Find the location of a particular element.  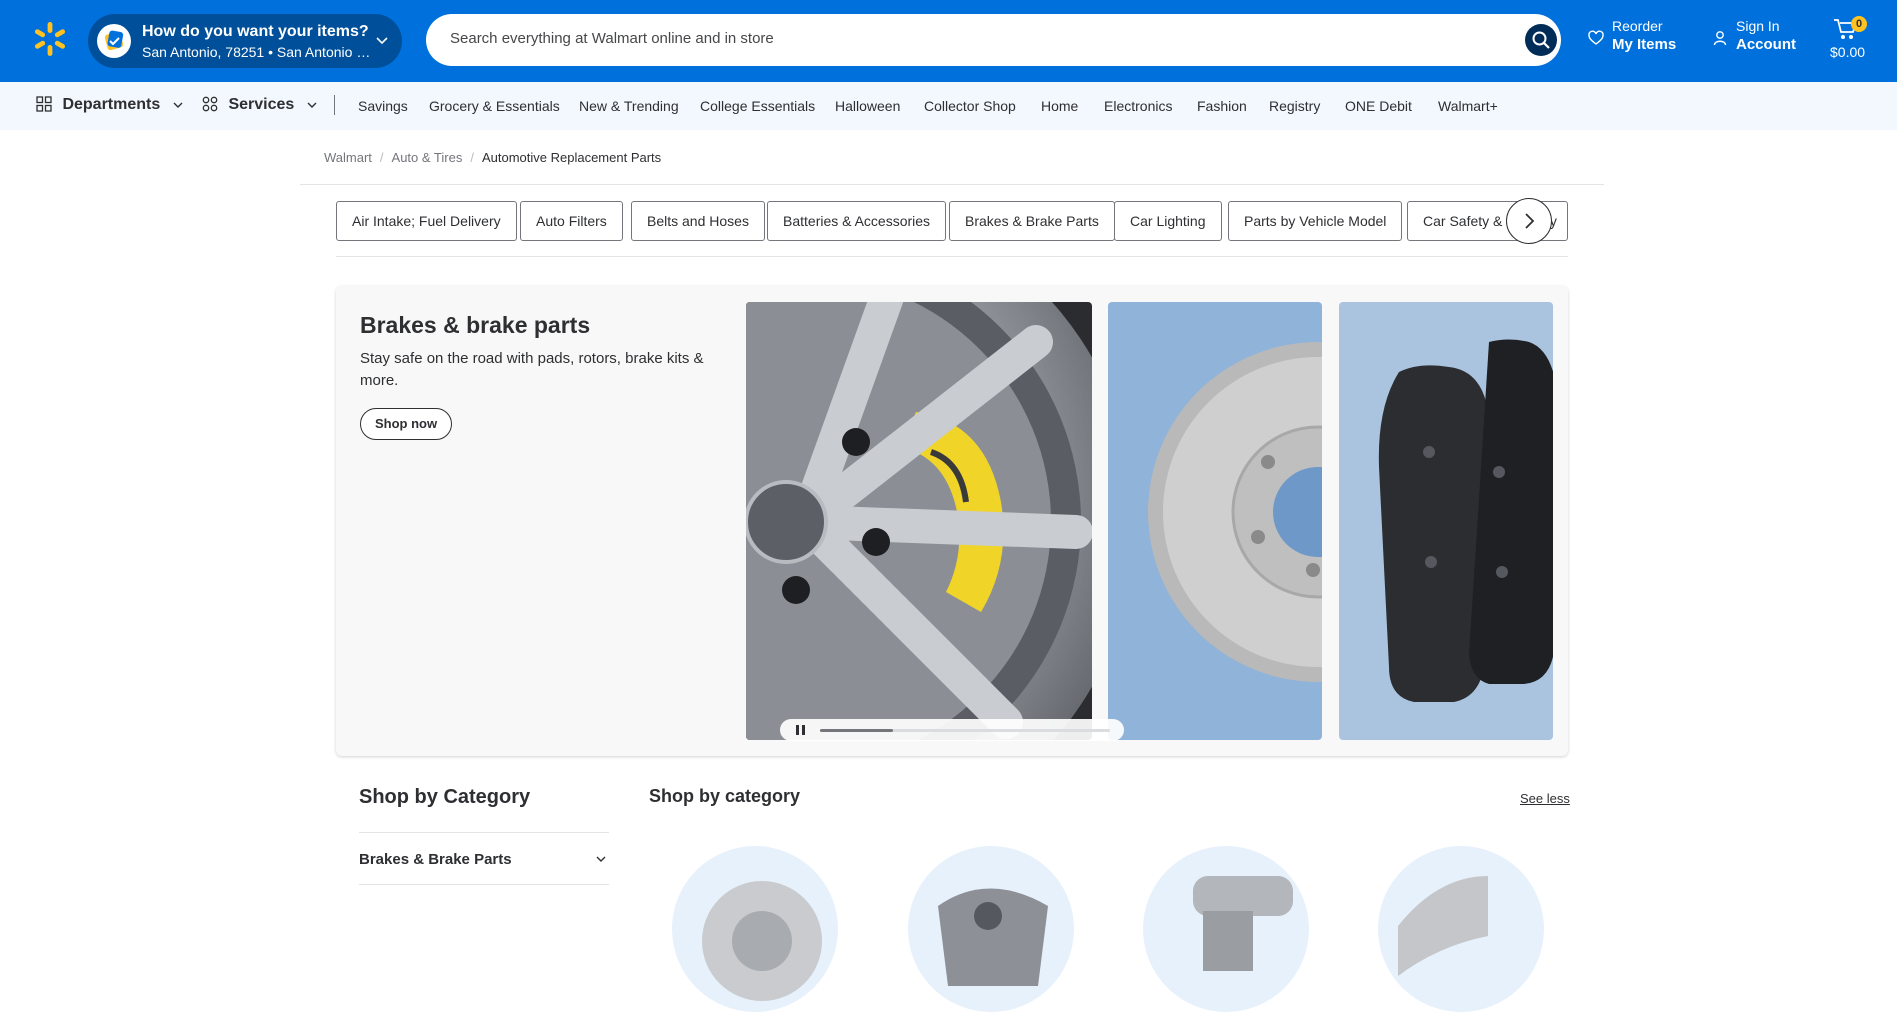

sign-in-label: Sign In is located at coordinates (1758, 26).